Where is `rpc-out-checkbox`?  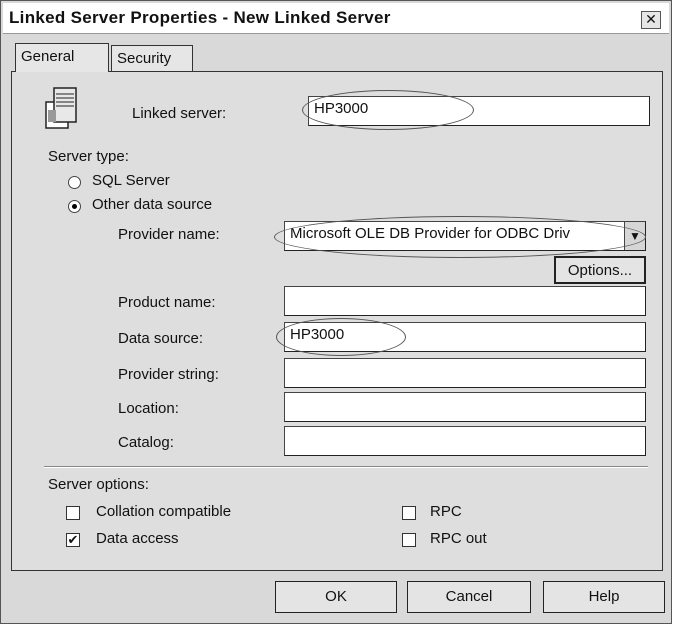 rpc-out-checkbox is located at coordinates (409, 540).